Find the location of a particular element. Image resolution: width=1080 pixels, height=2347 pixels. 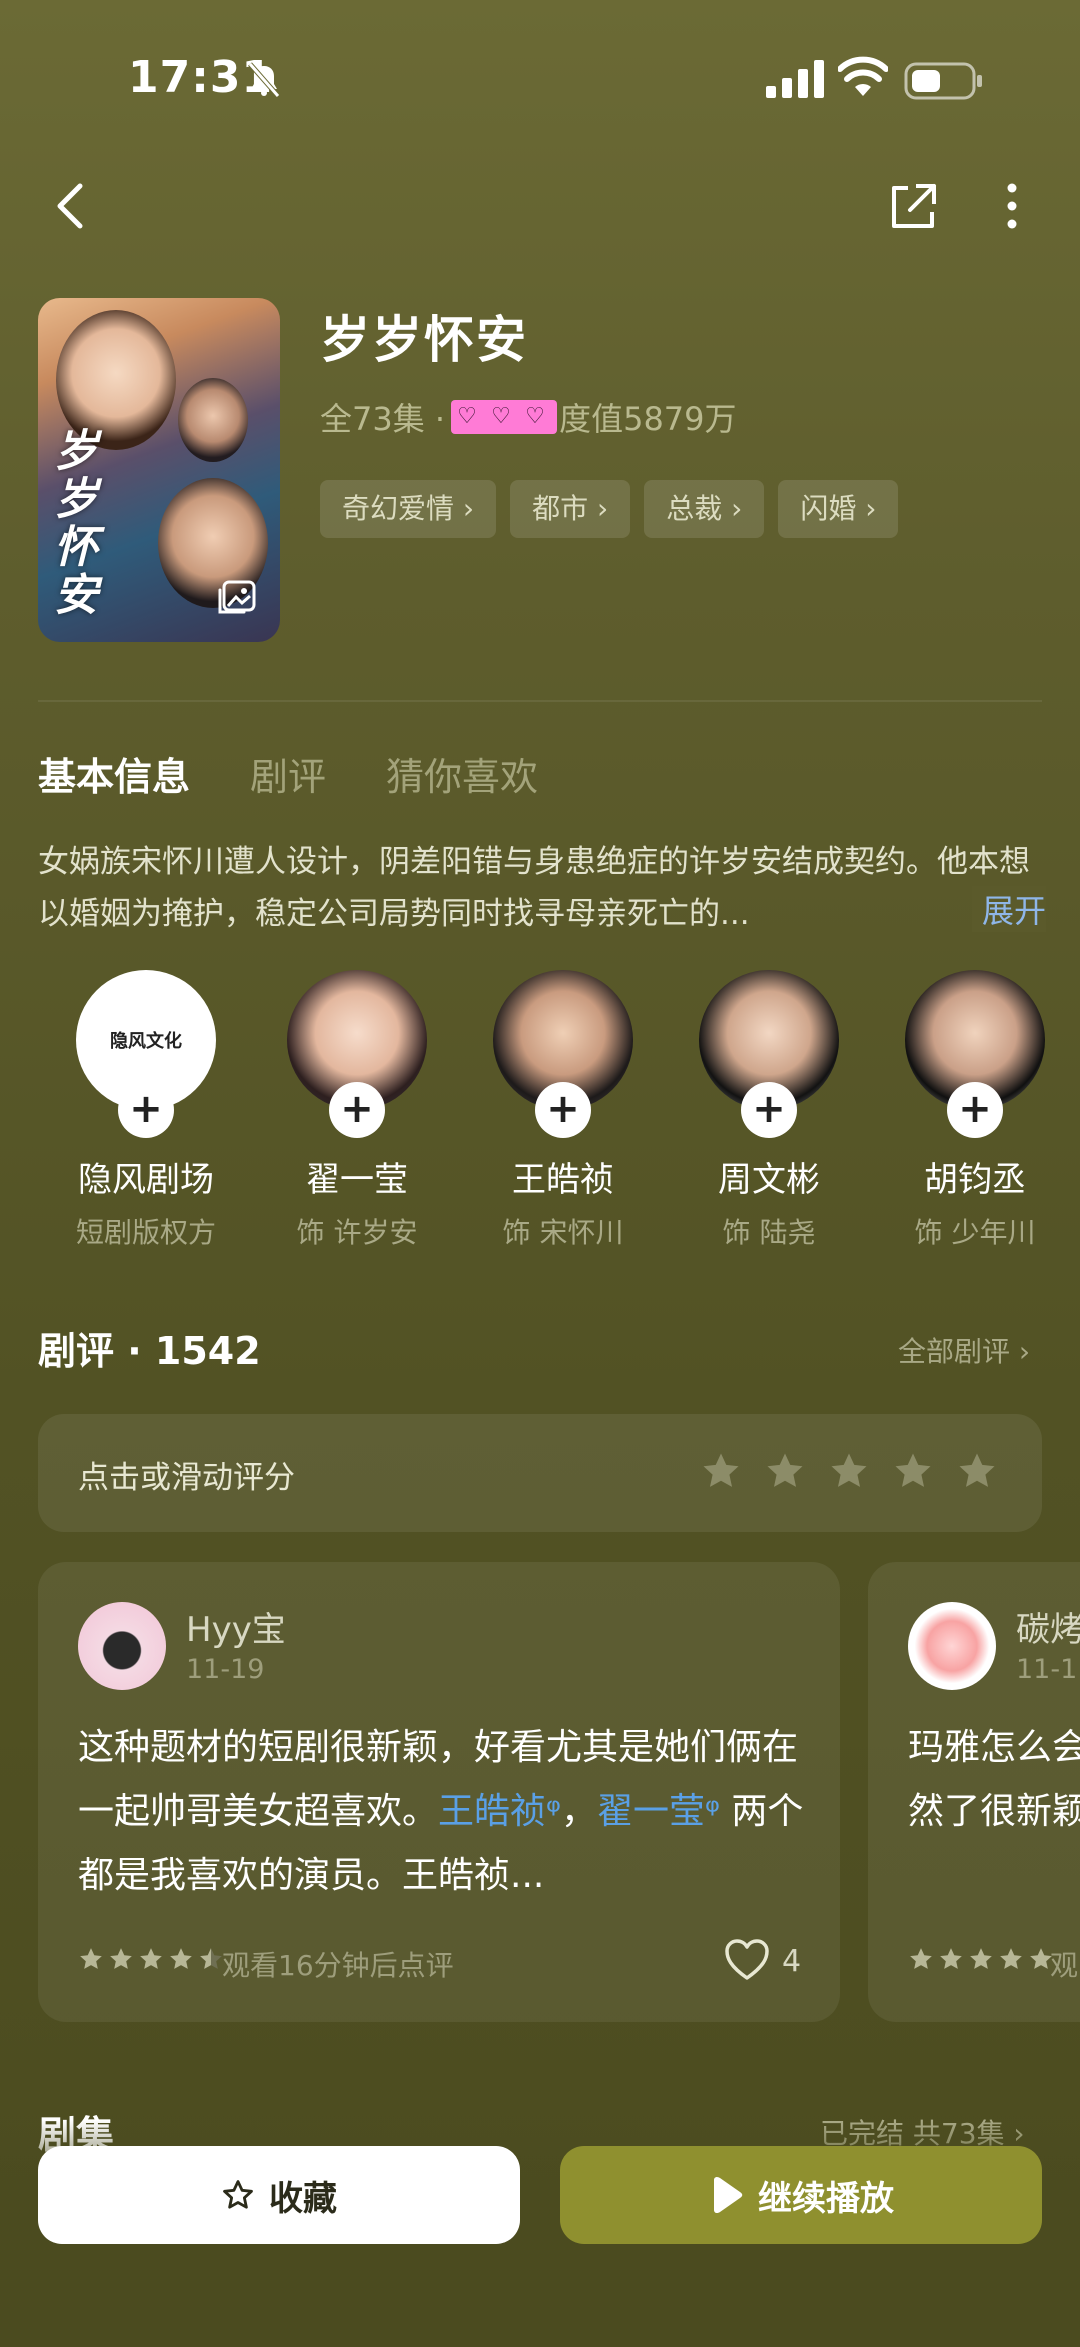

review-date: 11-1 is located at coordinates (1047, 1669).